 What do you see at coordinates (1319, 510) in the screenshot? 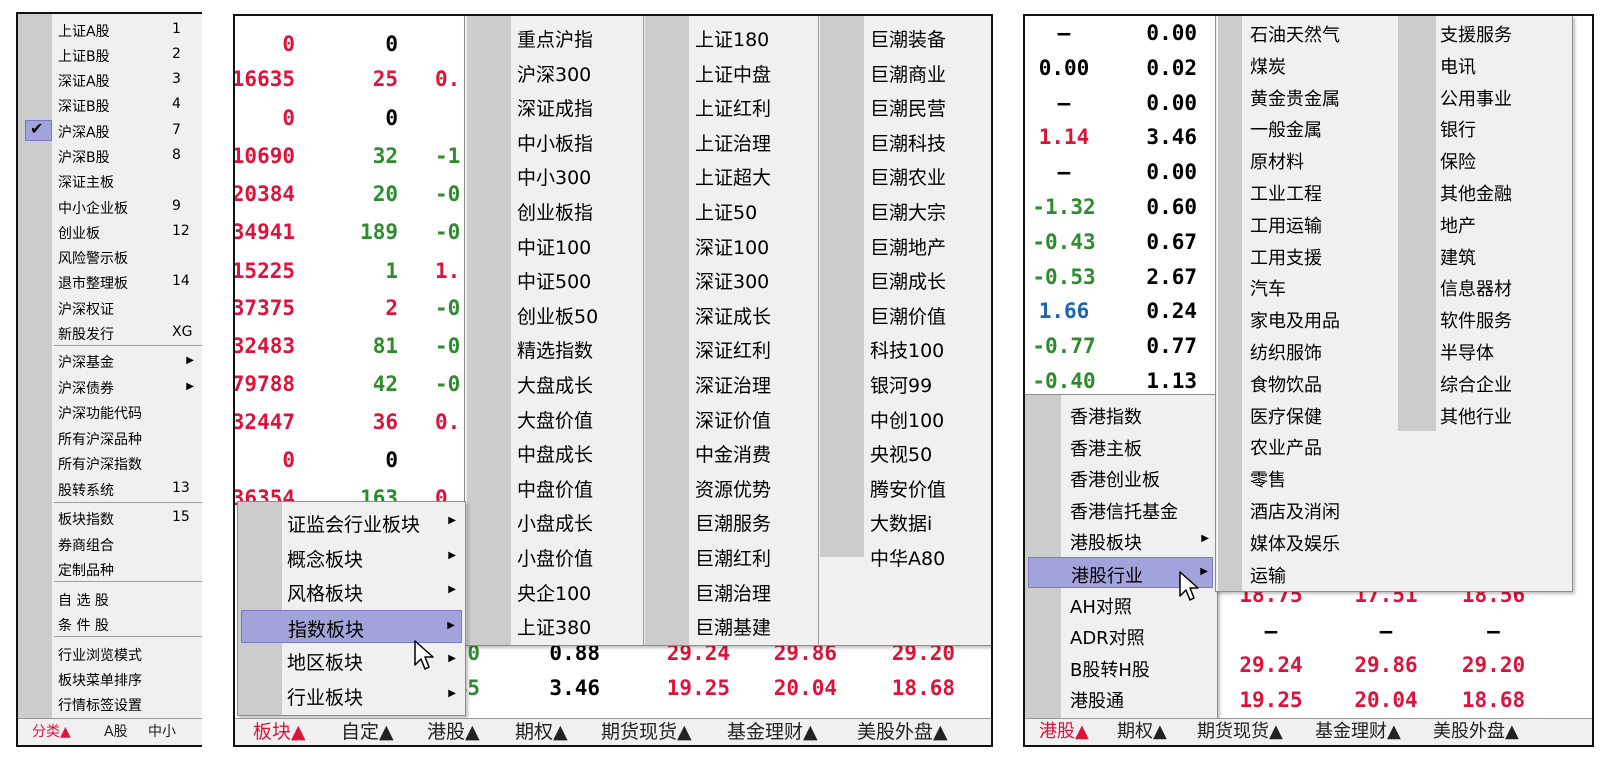
I see `industry-item: 酒店及消闲` at bounding box center [1319, 510].